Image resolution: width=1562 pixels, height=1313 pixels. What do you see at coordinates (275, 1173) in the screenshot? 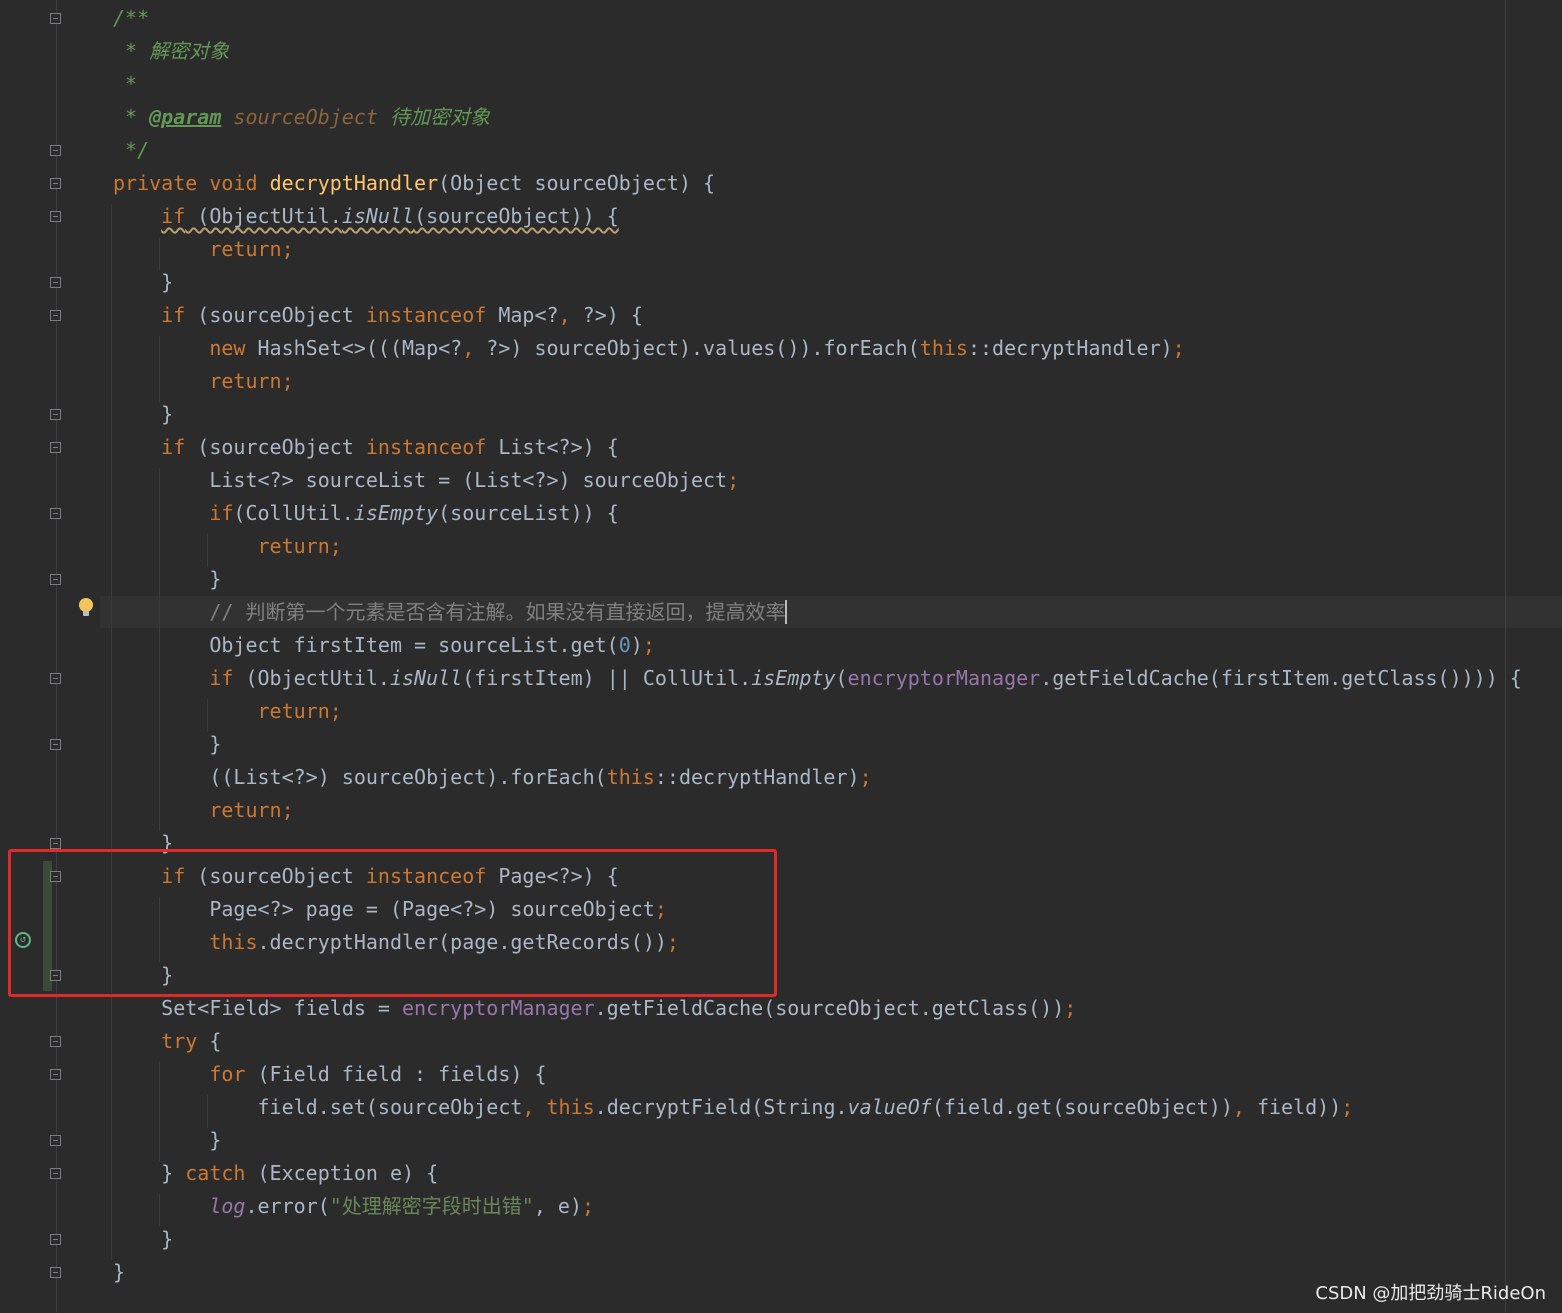
I see `code-line: } catch (Exception e) {` at bounding box center [275, 1173].